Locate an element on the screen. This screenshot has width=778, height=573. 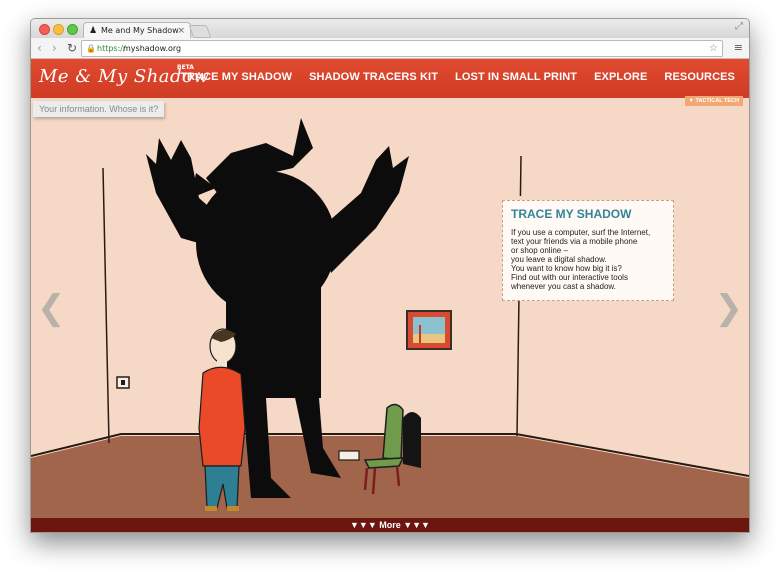
bookmark-star-icon: ☆ is located at coordinates (713, 48).